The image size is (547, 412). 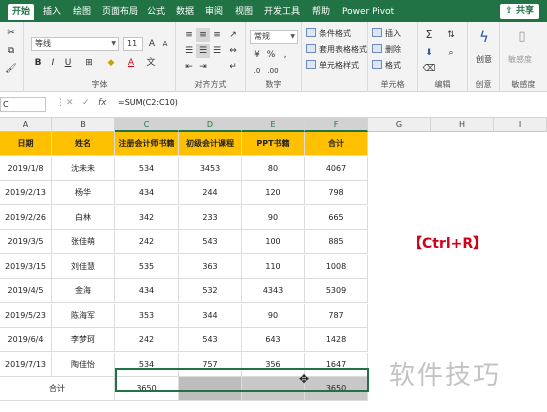 What do you see at coordinates (210, 193) in the screenshot?
I see `table-cell-junior-course: 244` at bounding box center [210, 193].